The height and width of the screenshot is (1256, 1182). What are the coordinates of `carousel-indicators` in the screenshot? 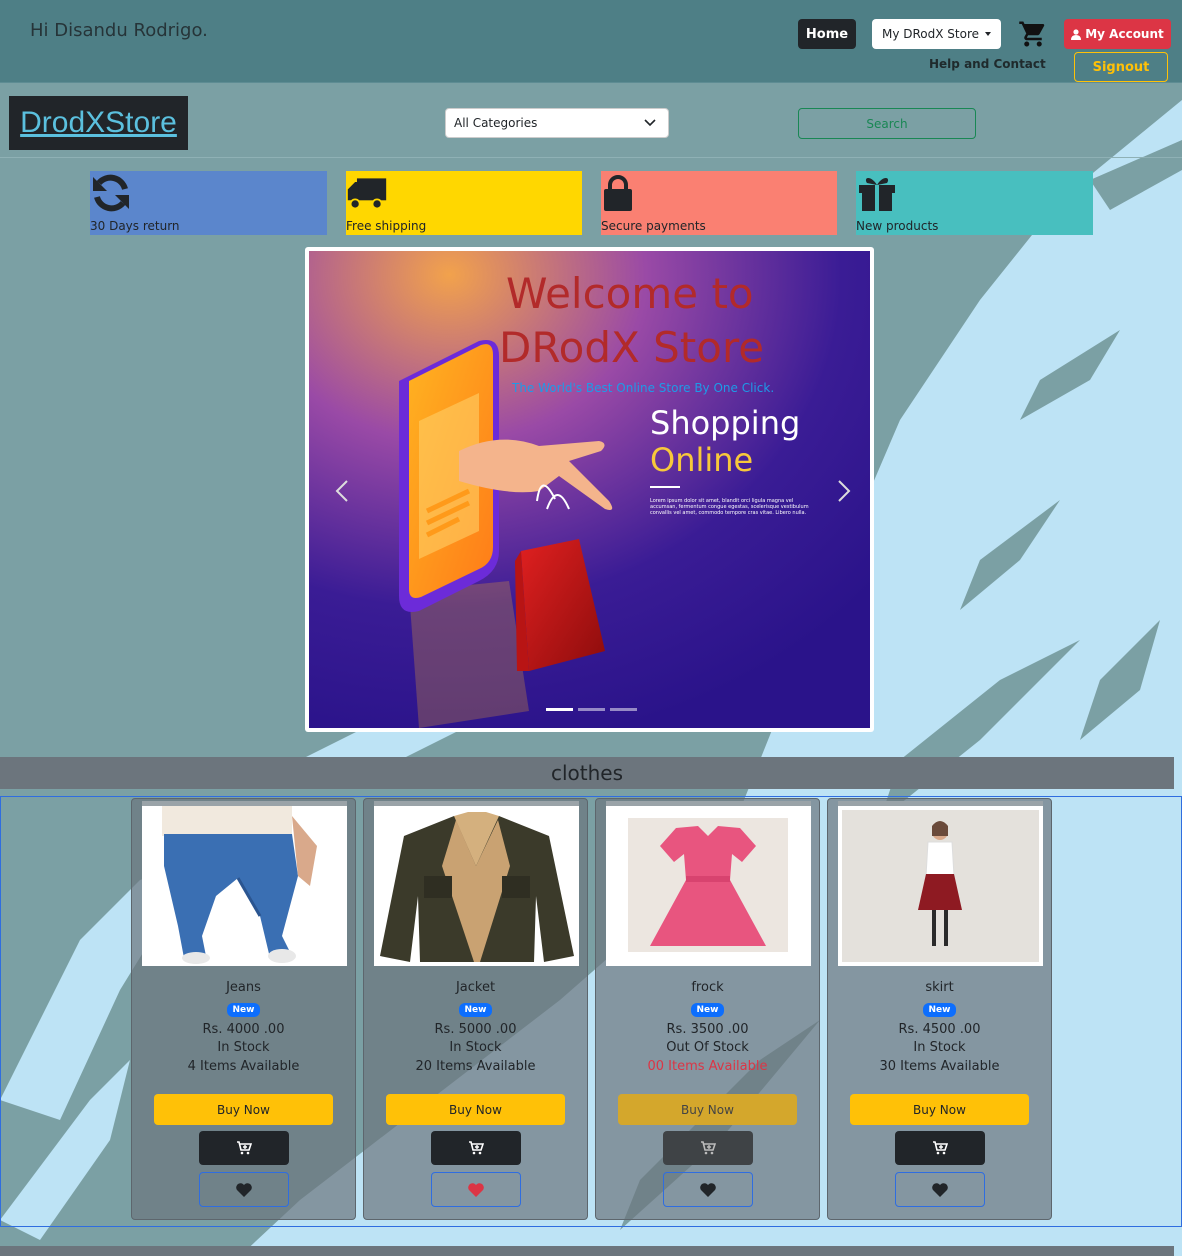 It's located at (591, 709).